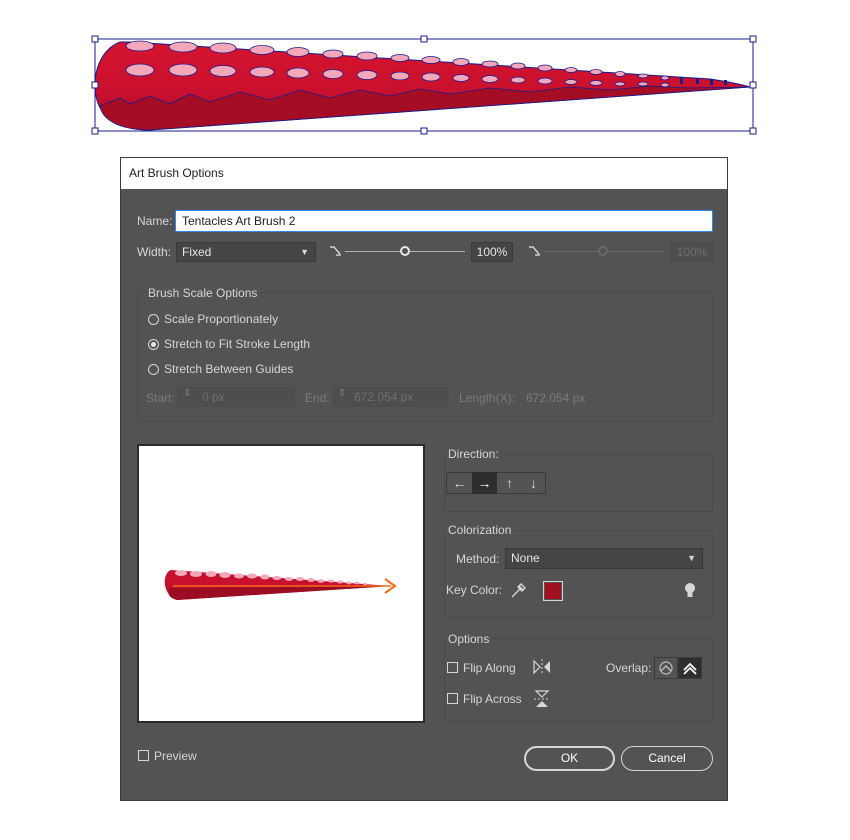  Describe the element at coordinates (518, 591) in the screenshot. I see `eyedropper-icon` at that location.